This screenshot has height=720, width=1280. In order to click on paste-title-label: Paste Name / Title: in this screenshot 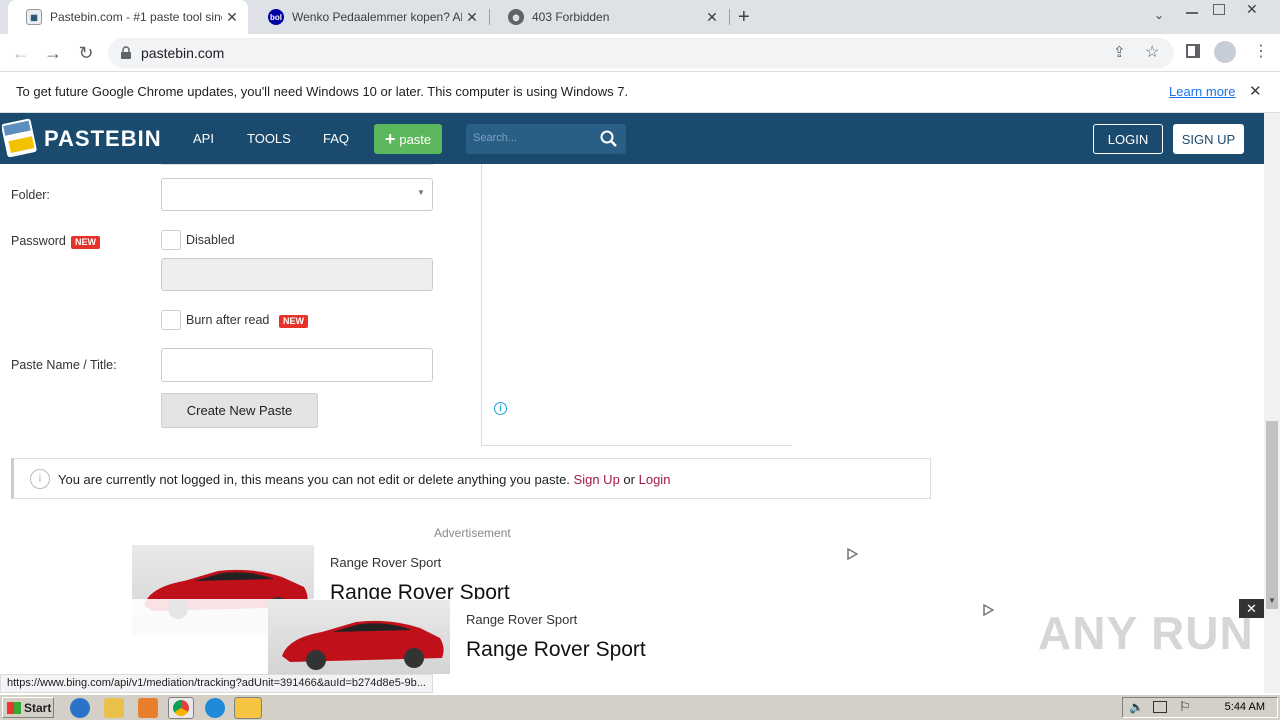, I will do `click(64, 365)`.